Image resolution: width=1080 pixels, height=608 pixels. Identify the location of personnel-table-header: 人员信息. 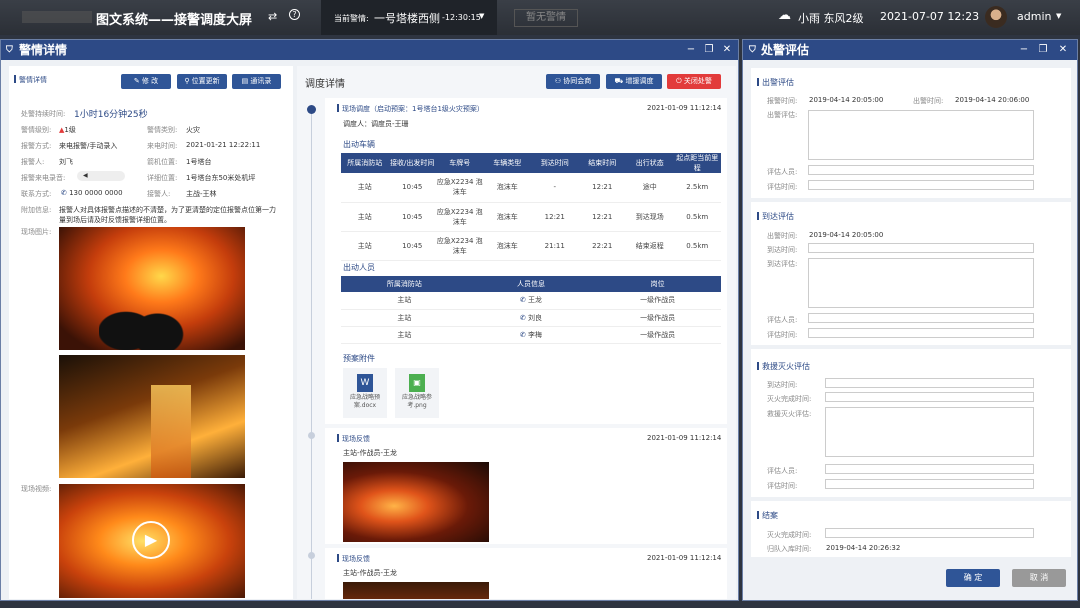
(531, 284).